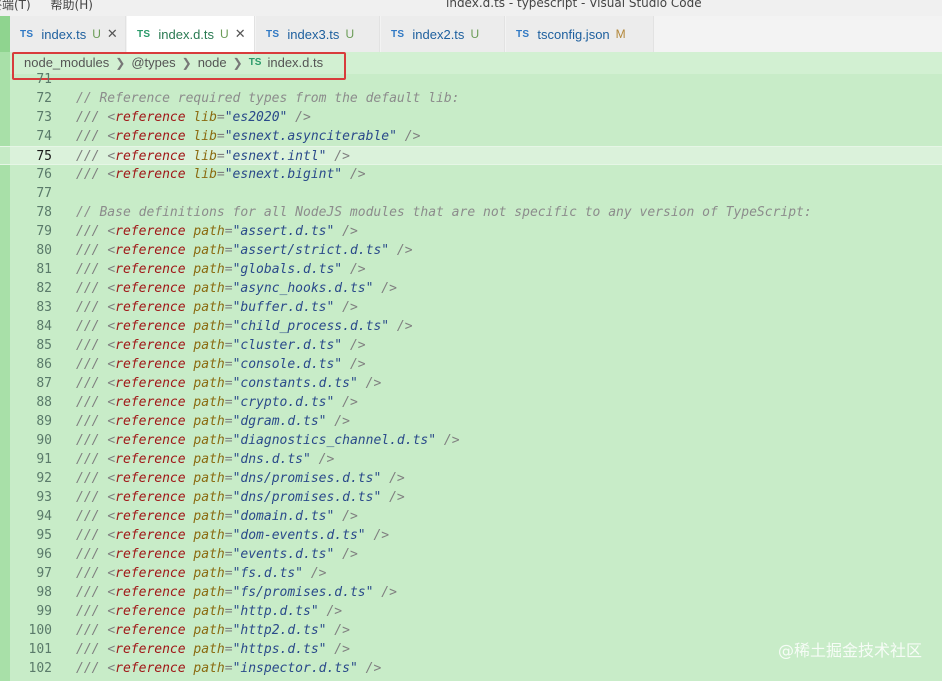  I want to click on code-text: /// <reference path="cluster.d.ts" />, so click(221, 345).